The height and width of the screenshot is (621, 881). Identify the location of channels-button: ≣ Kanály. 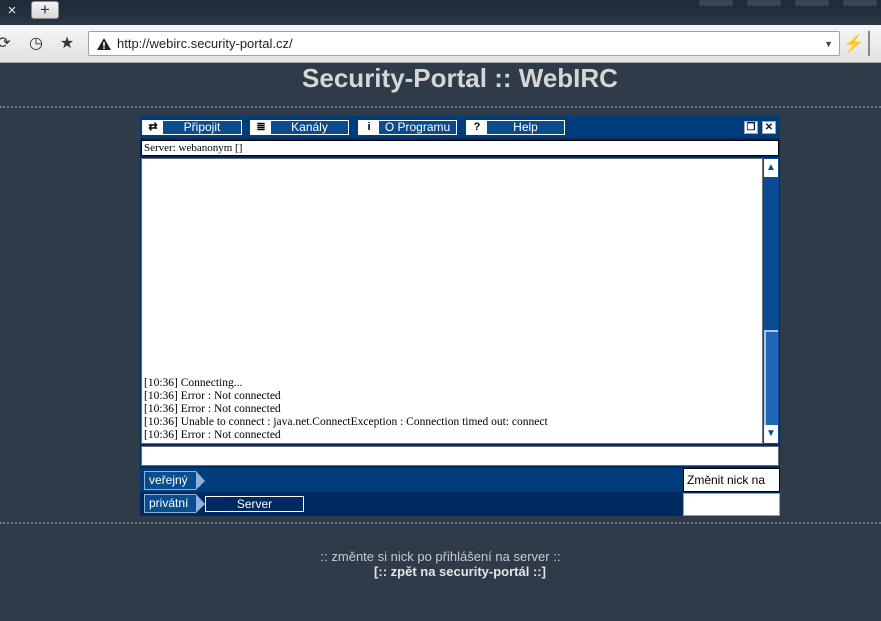
(299, 127).